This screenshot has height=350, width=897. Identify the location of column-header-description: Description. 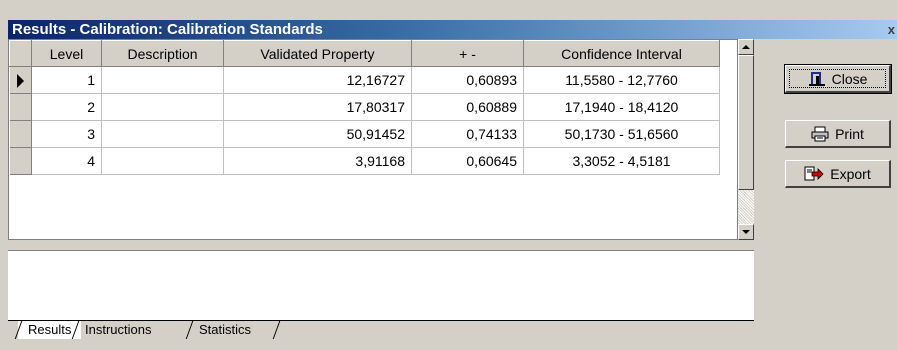
(162, 53).